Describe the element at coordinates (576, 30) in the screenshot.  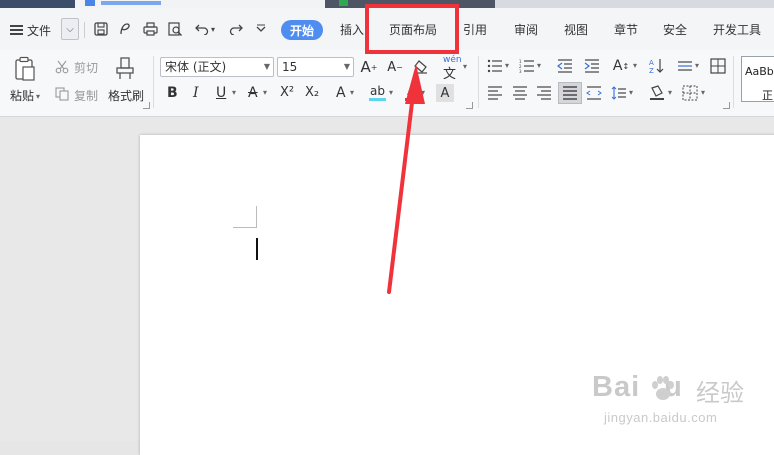
I see `tab-view: 视图` at that location.